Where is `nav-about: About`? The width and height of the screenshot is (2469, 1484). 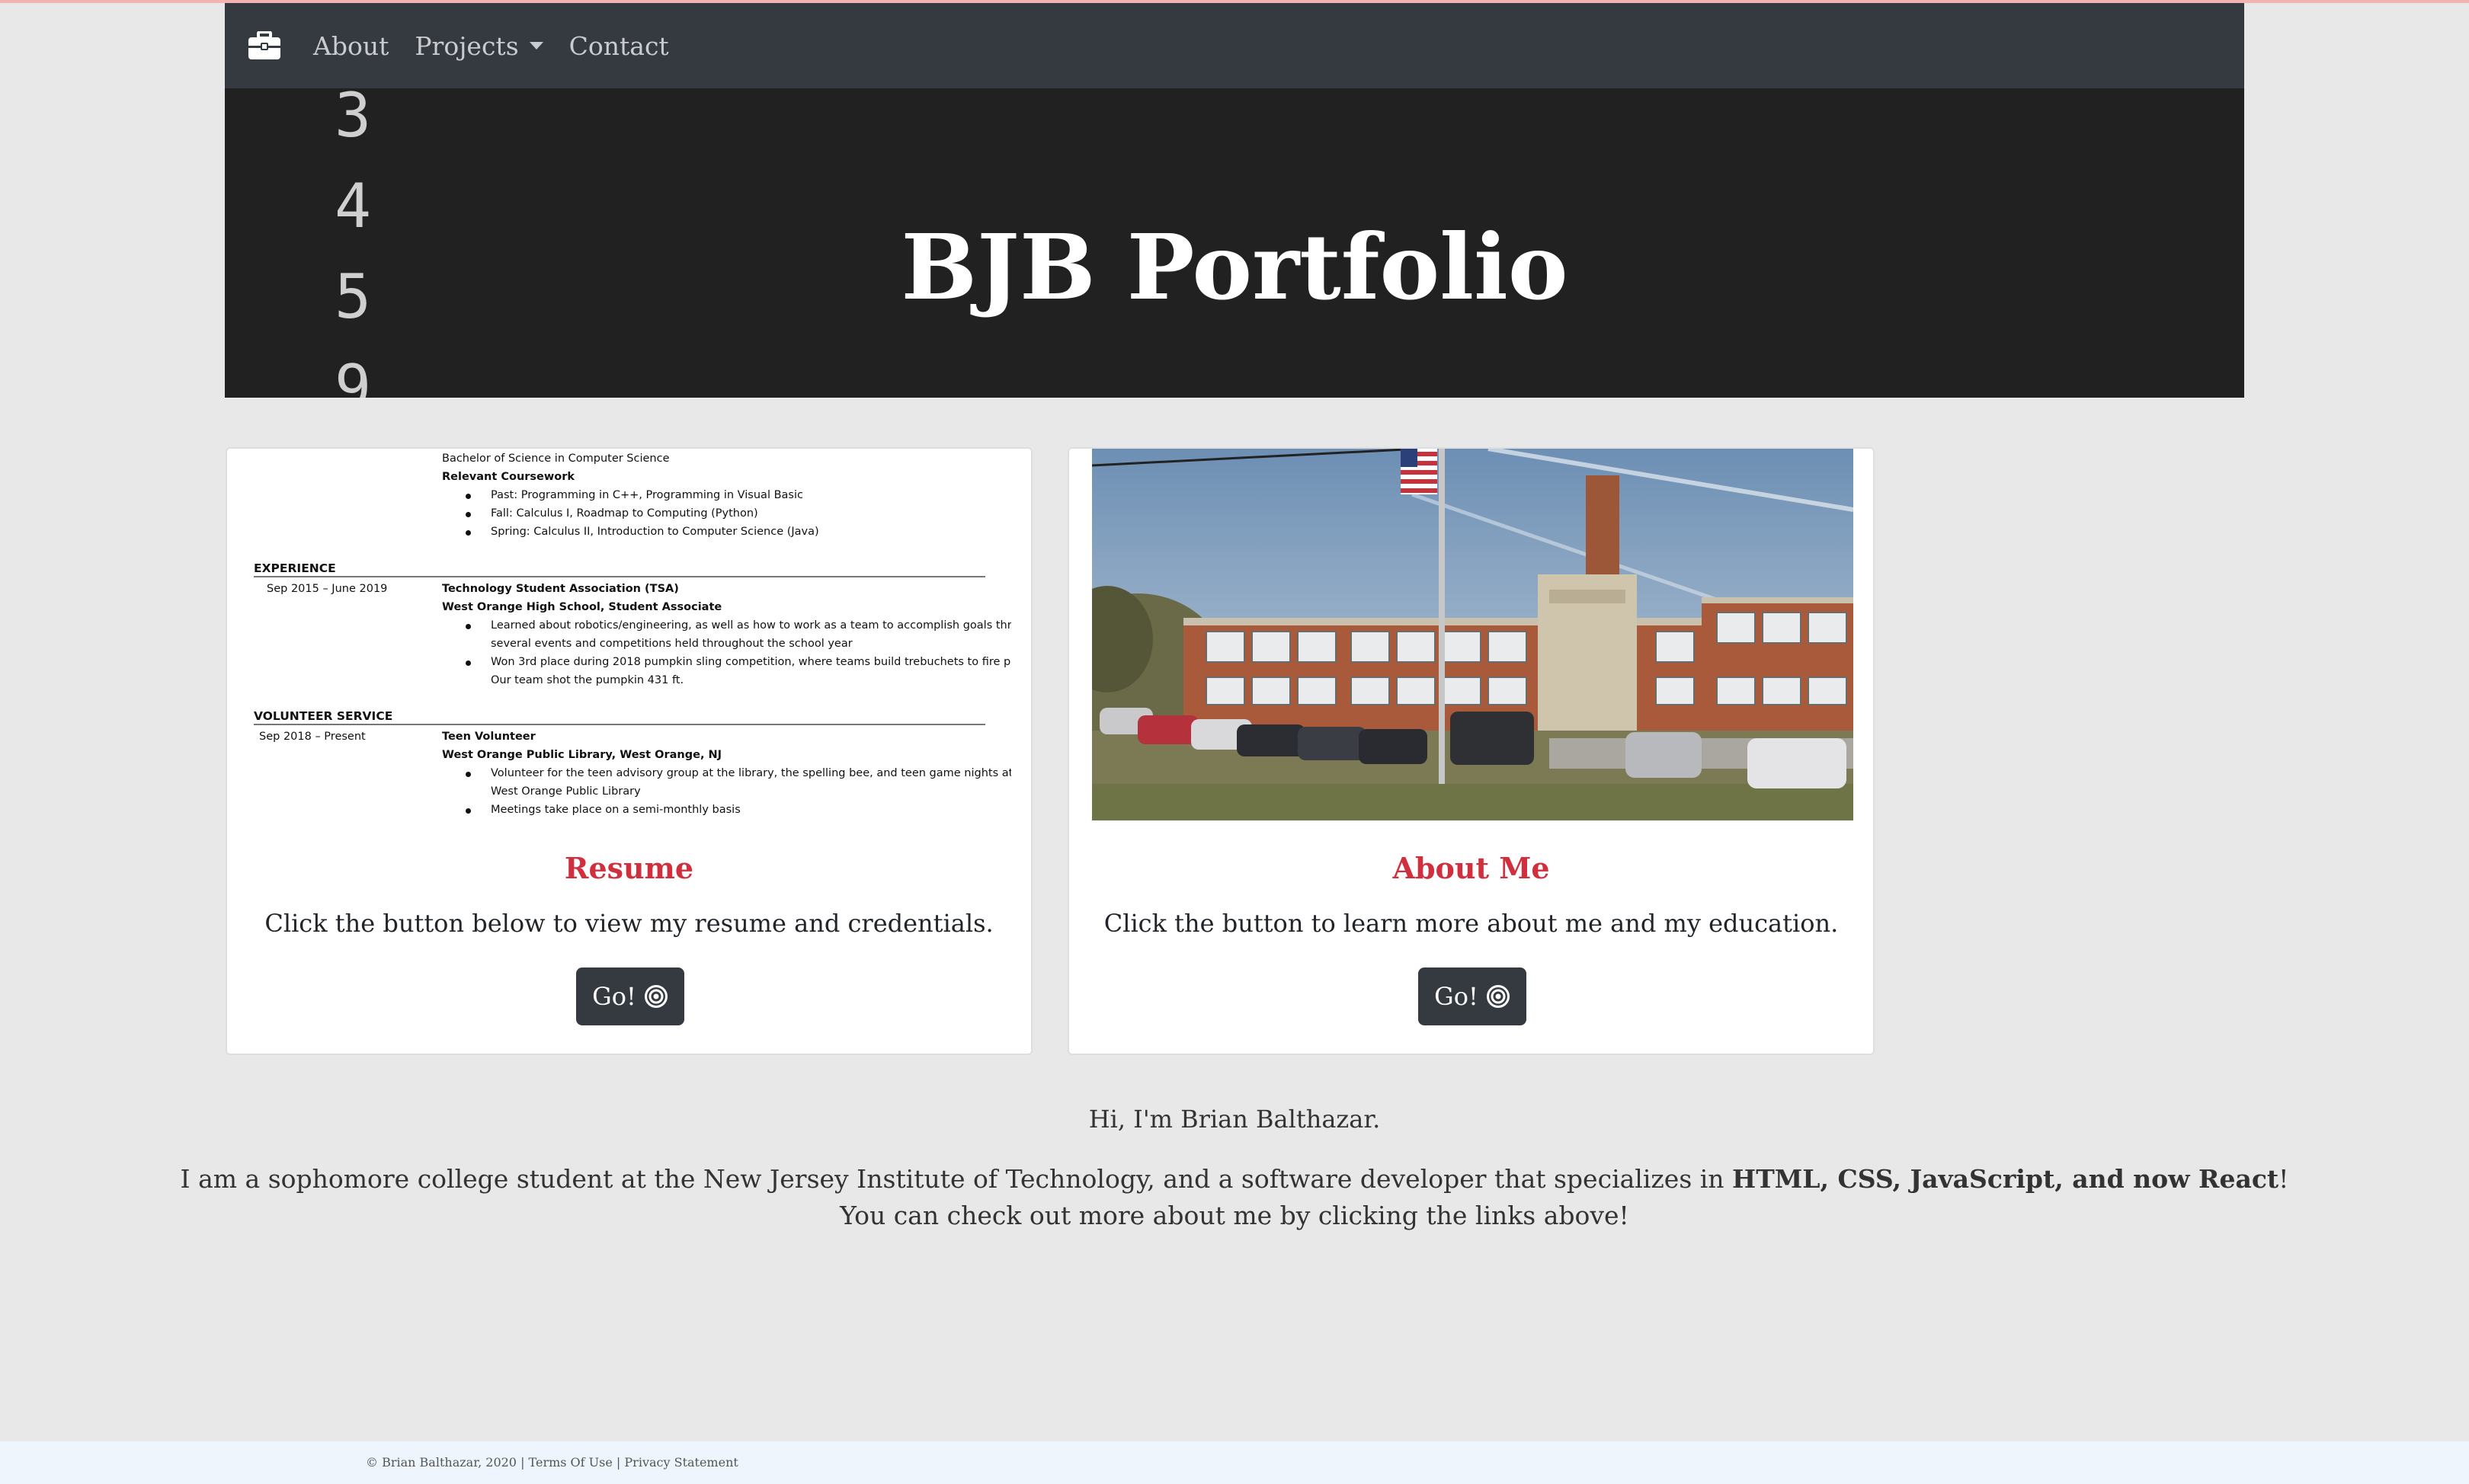 nav-about: About is located at coordinates (351, 46).